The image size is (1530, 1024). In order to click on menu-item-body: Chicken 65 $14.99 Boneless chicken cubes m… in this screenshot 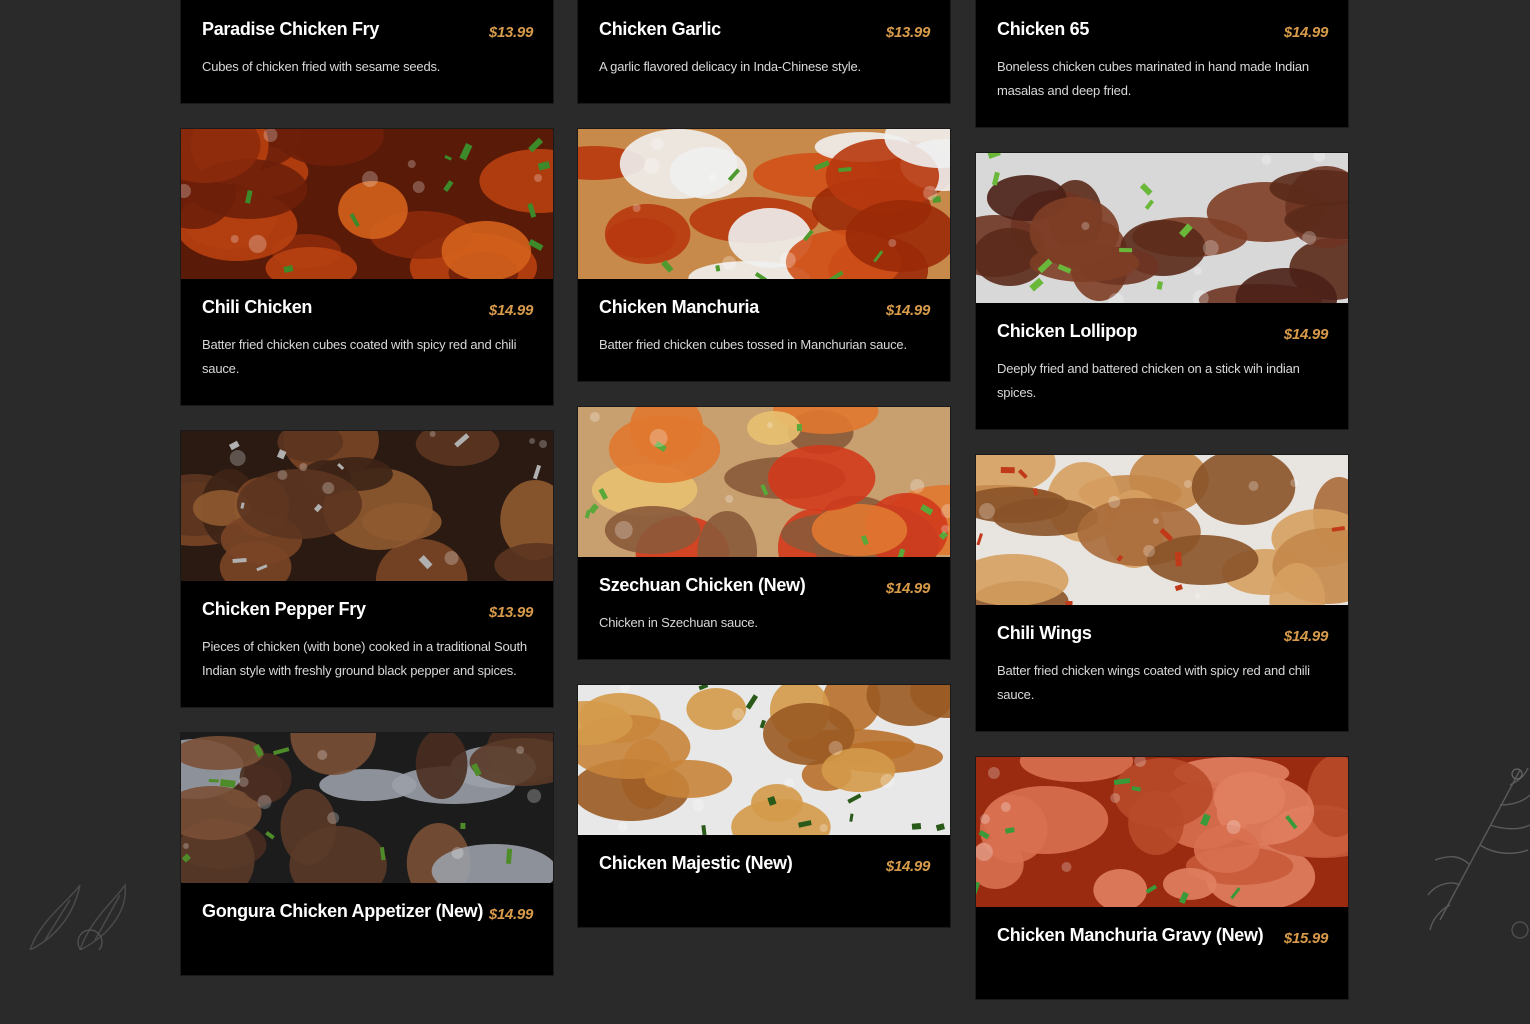, I will do `click(1162, 63)`.